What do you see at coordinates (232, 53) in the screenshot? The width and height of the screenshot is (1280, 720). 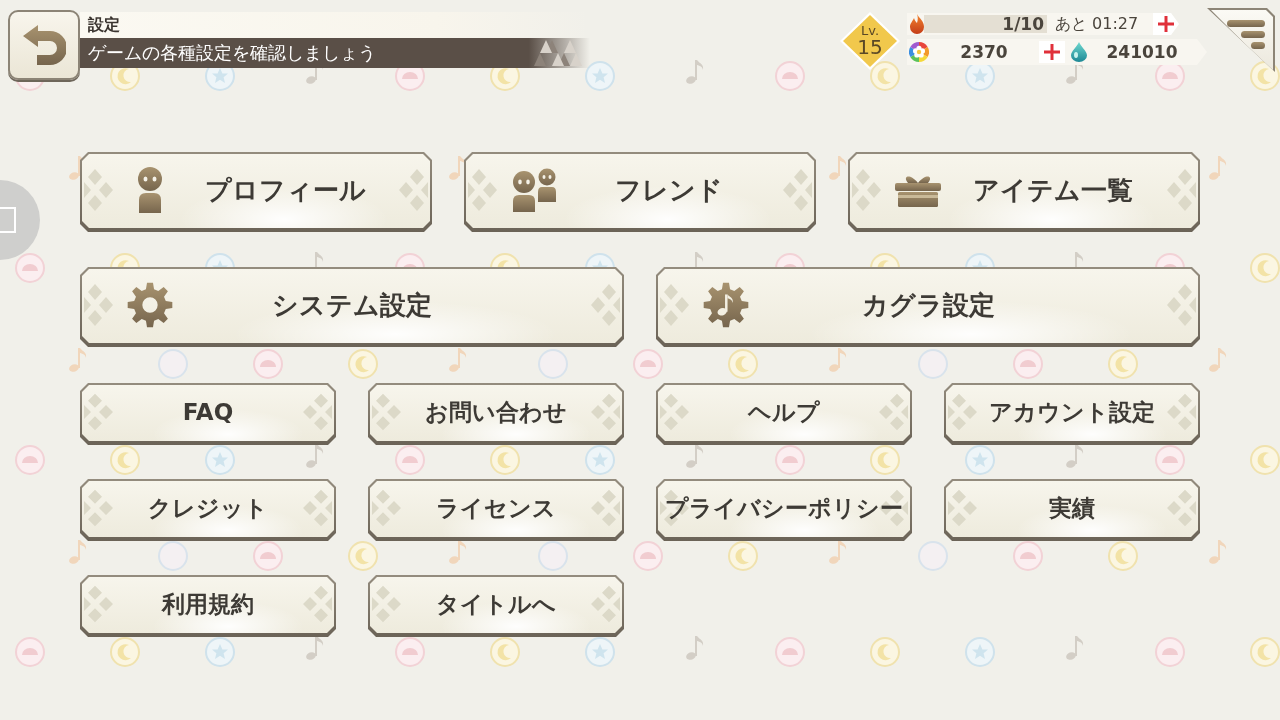 I see `page-subtitle: ゲームの各種設定を確認しましょう` at bounding box center [232, 53].